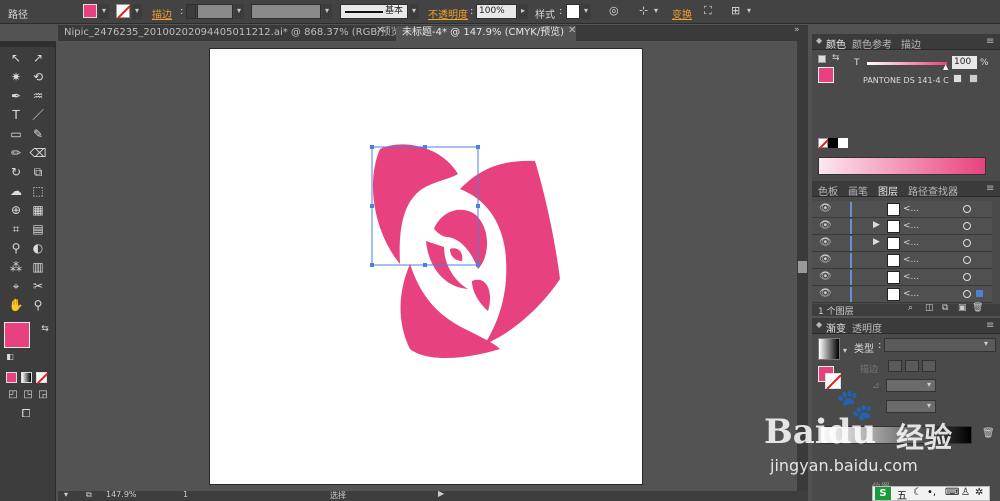  What do you see at coordinates (912, 366) in the screenshot?
I see `stroke-along-icon` at bounding box center [912, 366].